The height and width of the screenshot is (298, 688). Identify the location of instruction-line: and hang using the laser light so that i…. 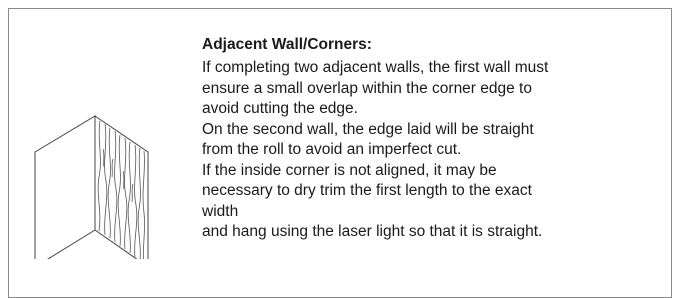
(372, 231).